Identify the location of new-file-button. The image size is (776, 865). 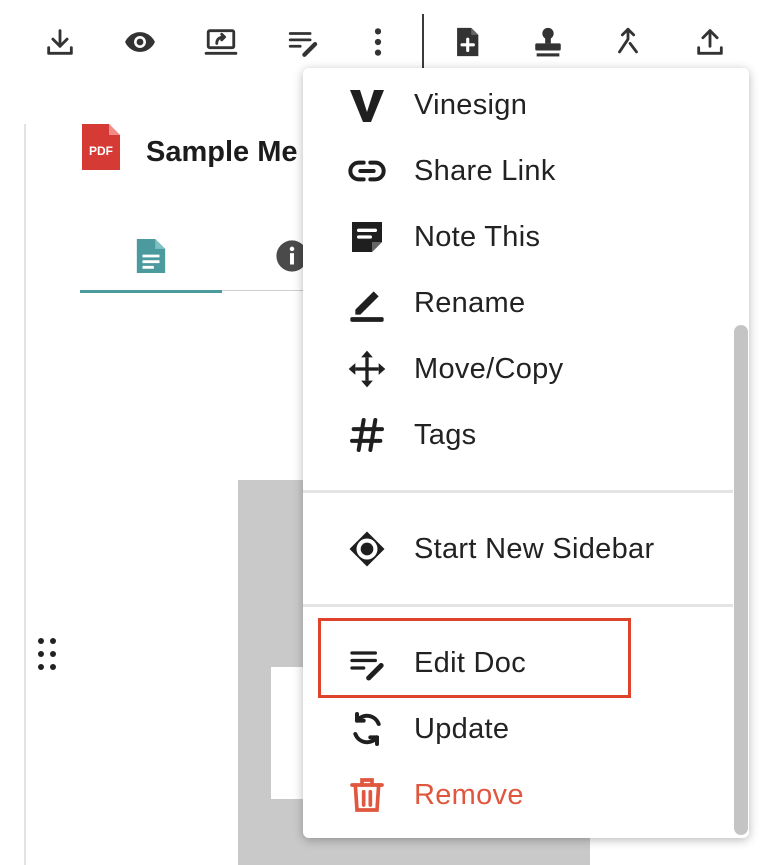
(467, 42).